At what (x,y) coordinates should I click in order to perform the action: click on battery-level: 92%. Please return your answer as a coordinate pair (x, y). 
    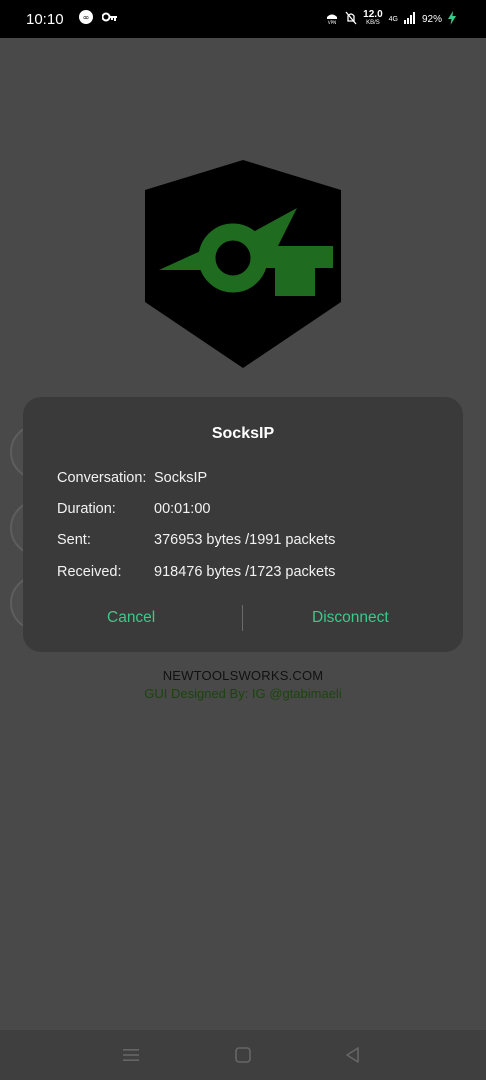
    Looking at the image, I should click on (431, 19).